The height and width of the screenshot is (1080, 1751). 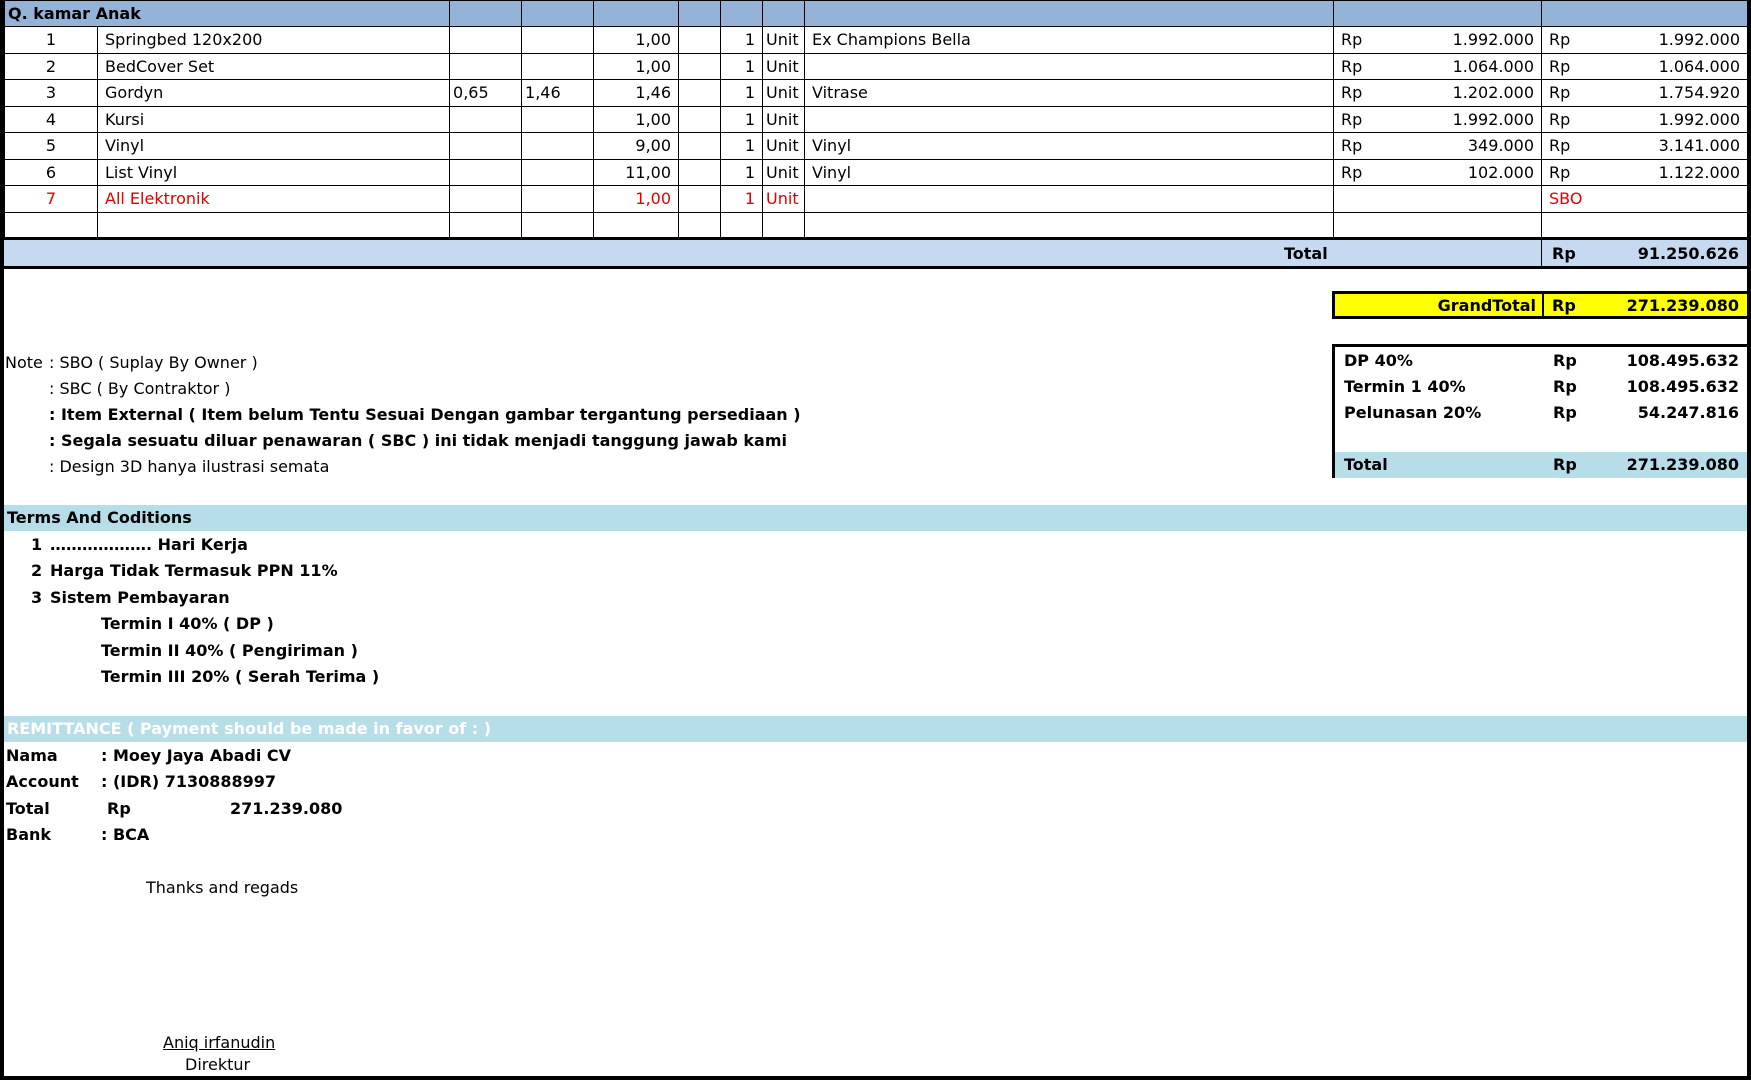 I want to click on grand-total-label: GrandTotal, so click(x=1486, y=305).